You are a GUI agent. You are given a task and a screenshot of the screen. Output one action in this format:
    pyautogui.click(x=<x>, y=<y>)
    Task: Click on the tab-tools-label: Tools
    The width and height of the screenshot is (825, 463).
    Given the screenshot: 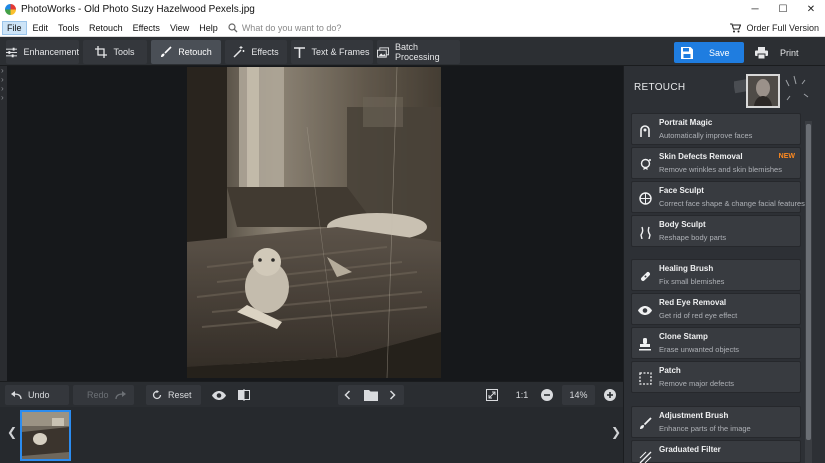 What is the action you would take?
    pyautogui.click(x=124, y=52)
    